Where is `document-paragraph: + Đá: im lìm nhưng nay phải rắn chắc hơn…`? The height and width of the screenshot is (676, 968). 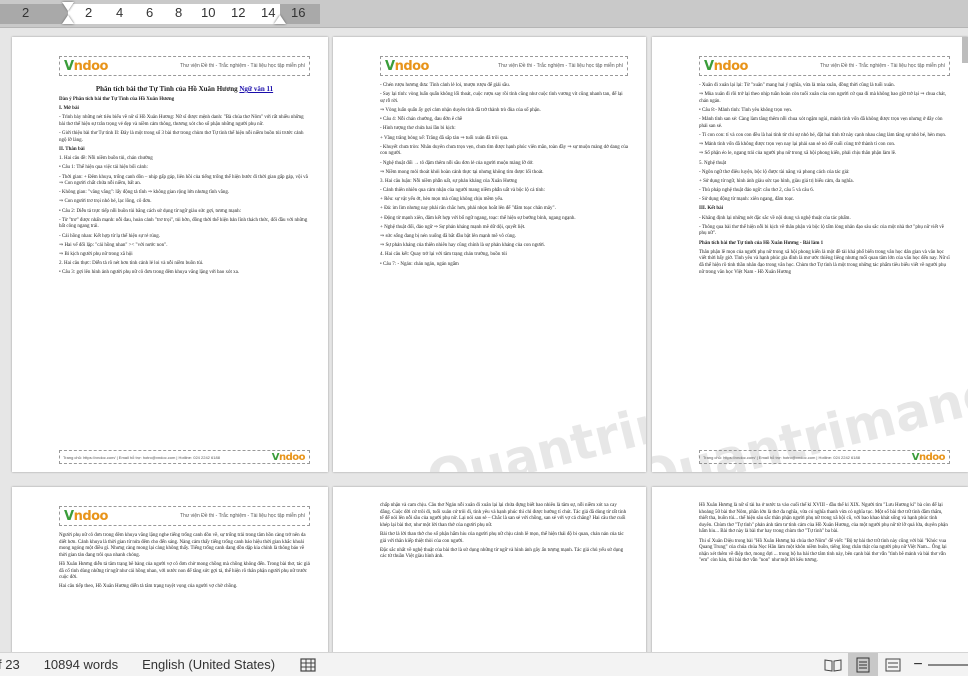 document-paragraph: + Đá: im lìm nhưng nay phải rắn chắc hơn… is located at coordinates (468, 209).